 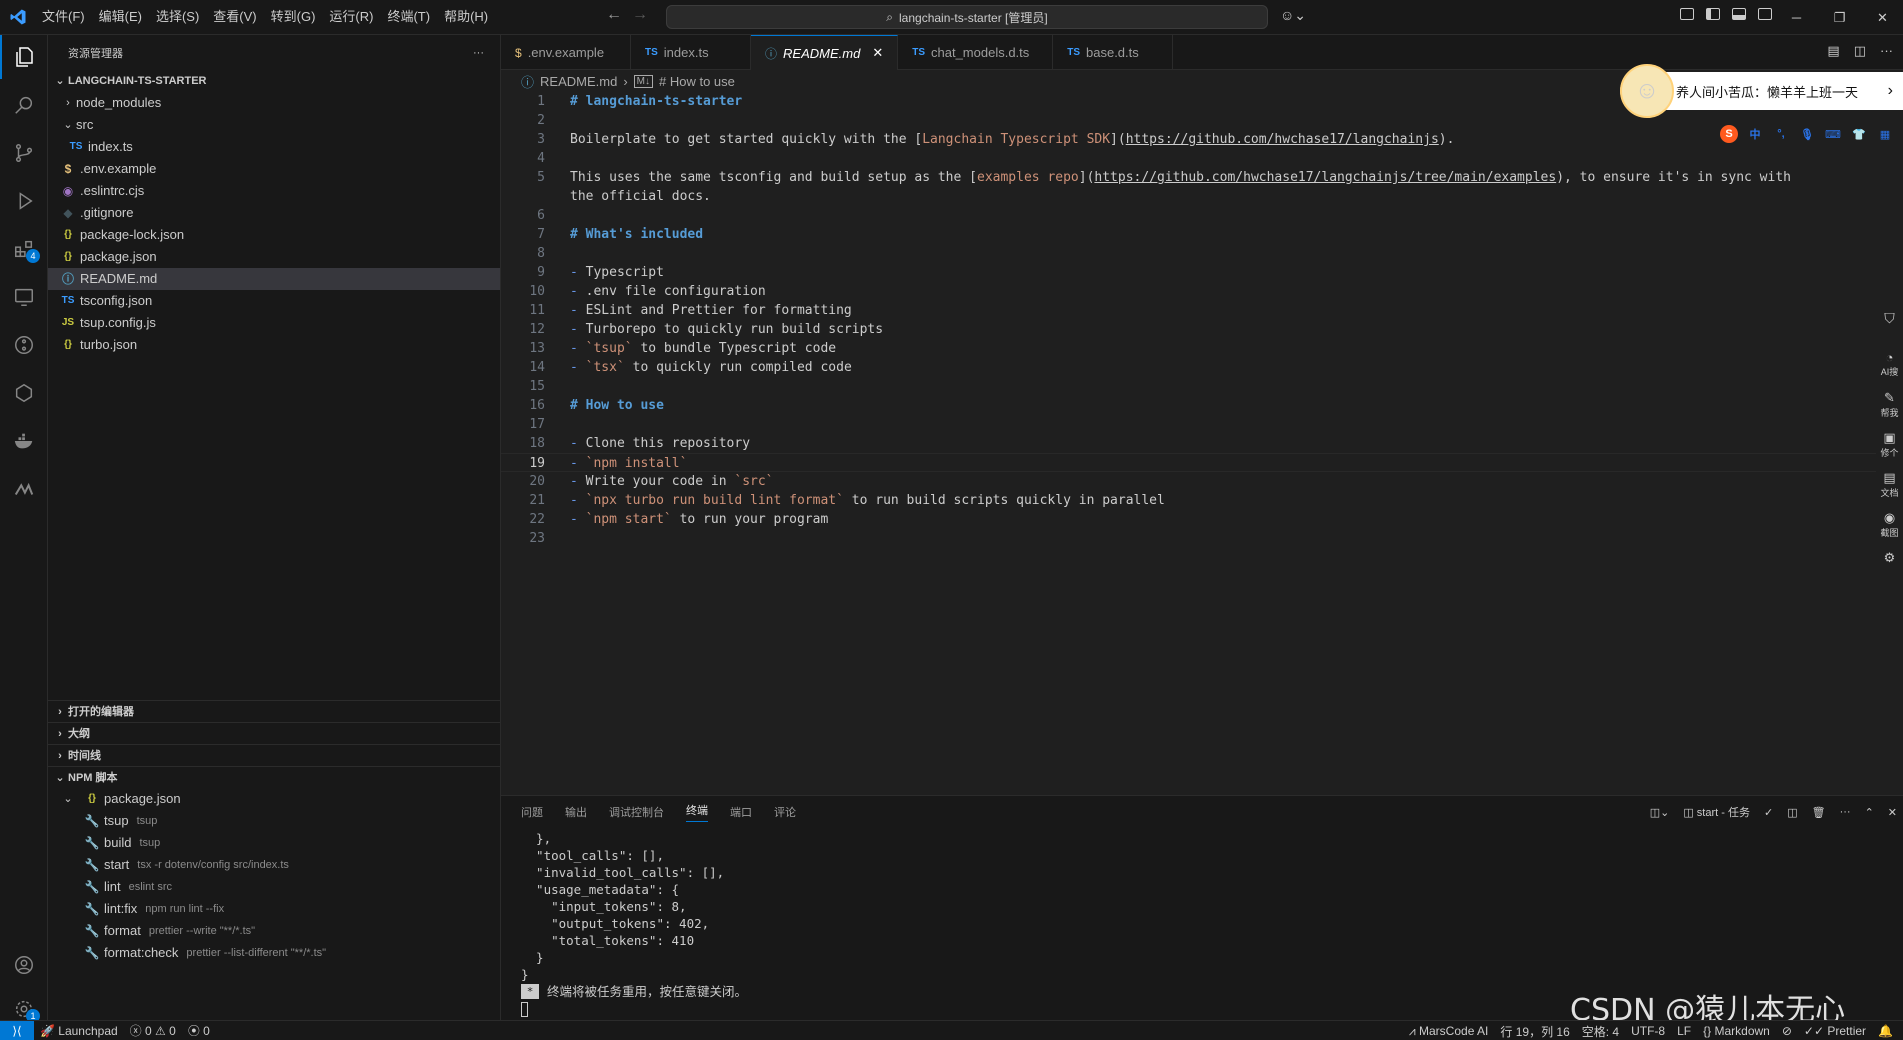 I want to click on section-timeline: › 时间线, so click(x=274, y=755).